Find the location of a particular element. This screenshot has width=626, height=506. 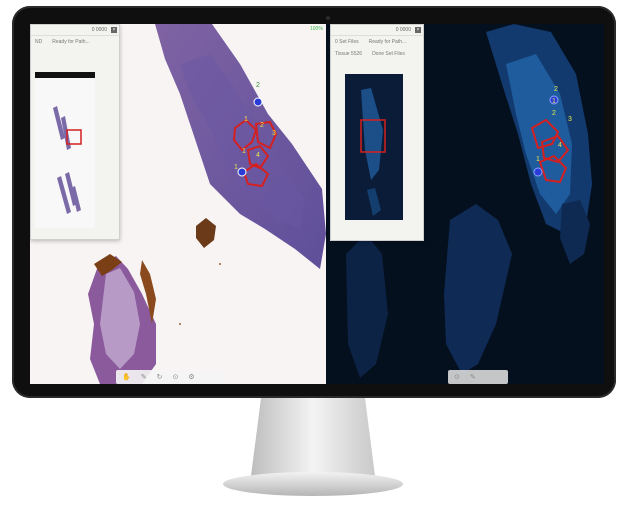

viewer-toolbar-left: ✋ ✎ ↻ ⊙ ⚙ is located at coordinates (170, 377).